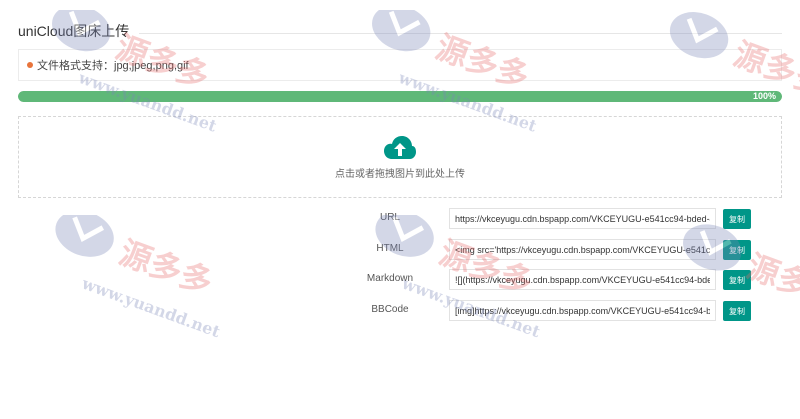  What do you see at coordinates (400, 174) in the screenshot?
I see `dropzone-text: 点击或者拖拽图片到此处上传` at bounding box center [400, 174].